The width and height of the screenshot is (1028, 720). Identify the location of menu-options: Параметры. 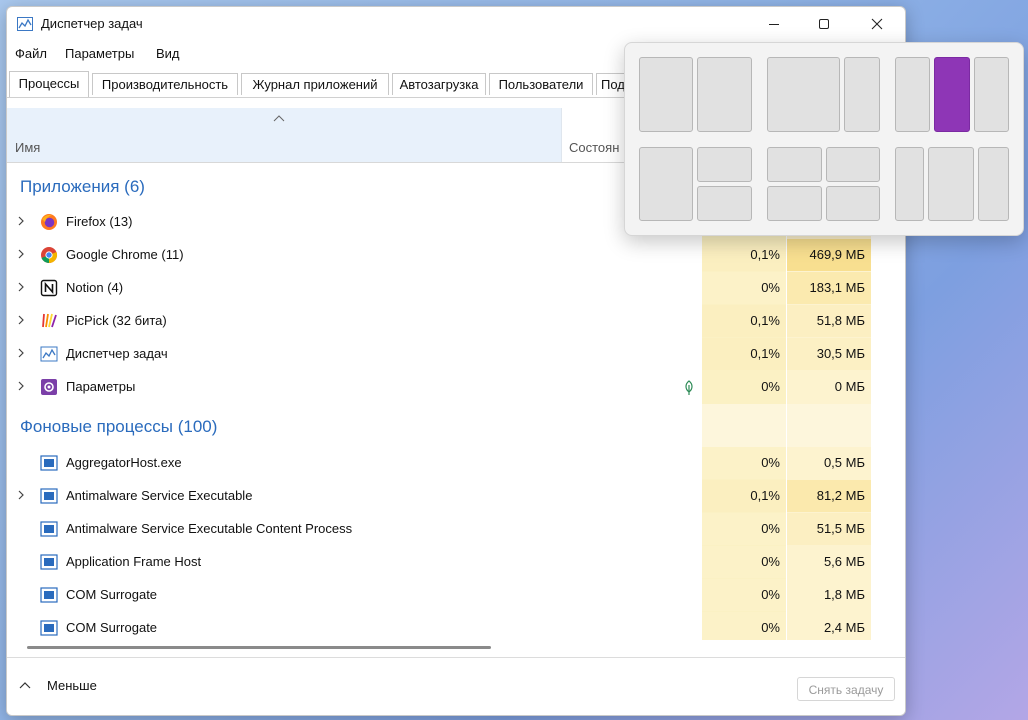
(99, 53).